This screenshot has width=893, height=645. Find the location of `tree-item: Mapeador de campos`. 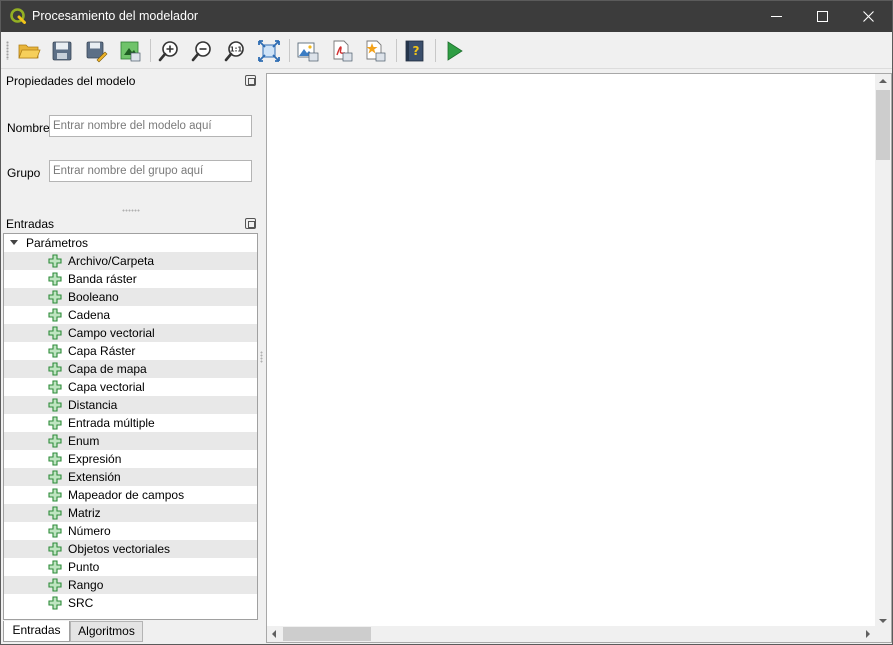

tree-item: Mapeador de campos is located at coordinates (130, 495).